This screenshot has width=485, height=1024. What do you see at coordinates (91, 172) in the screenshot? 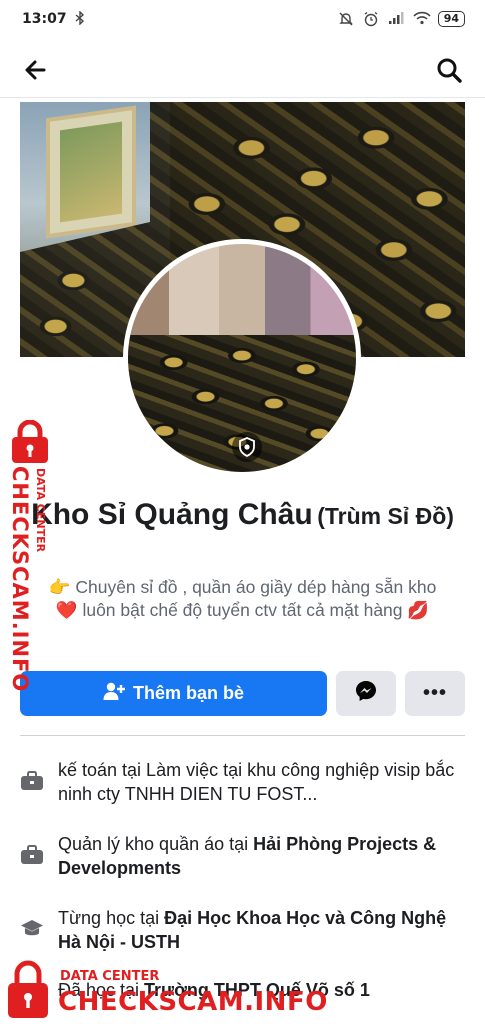
I see `cover-wall-painting` at bounding box center [91, 172].